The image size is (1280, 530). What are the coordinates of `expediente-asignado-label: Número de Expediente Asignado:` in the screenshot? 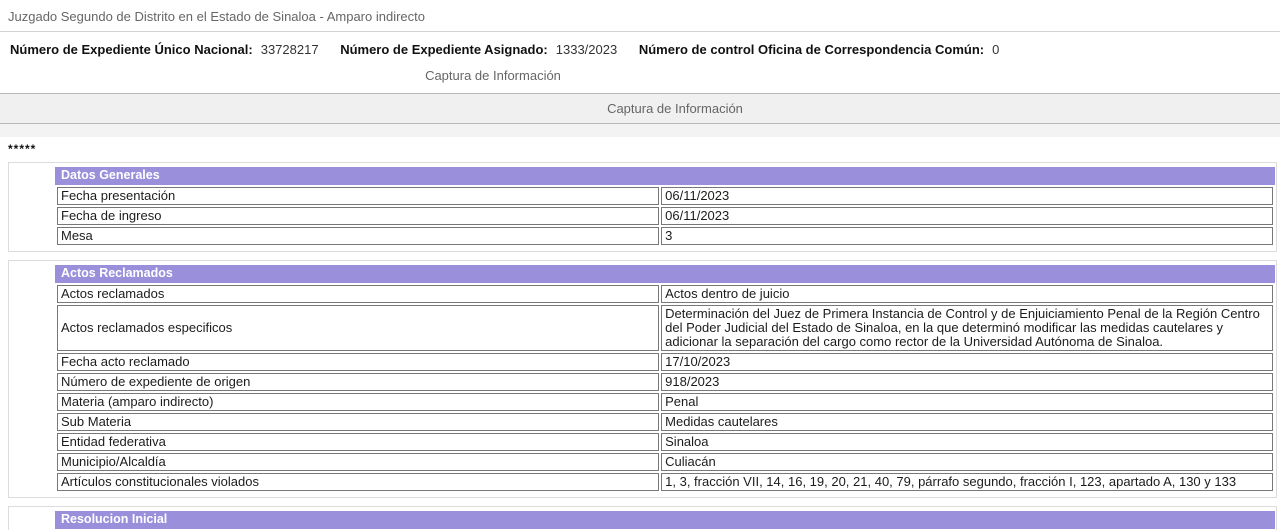 It's located at (444, 49).